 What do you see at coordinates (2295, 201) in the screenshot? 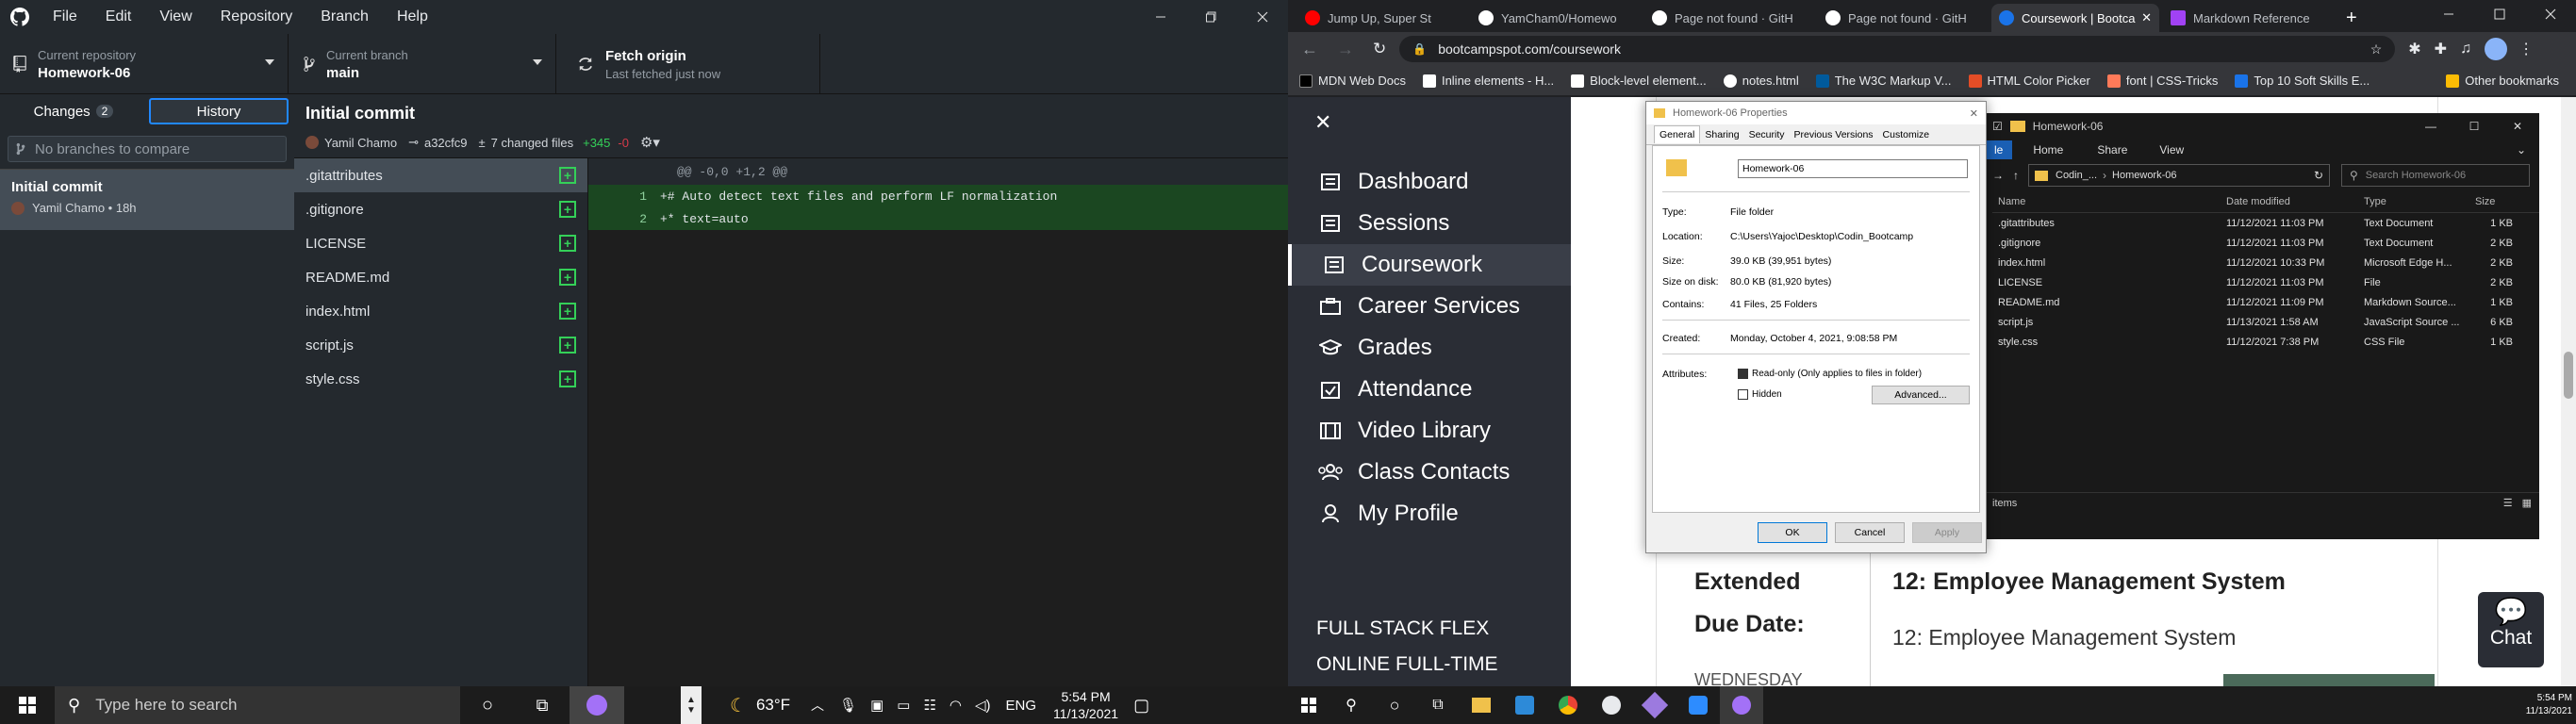
I see `col-date: Date modified` at bounding box center [2295, 201].